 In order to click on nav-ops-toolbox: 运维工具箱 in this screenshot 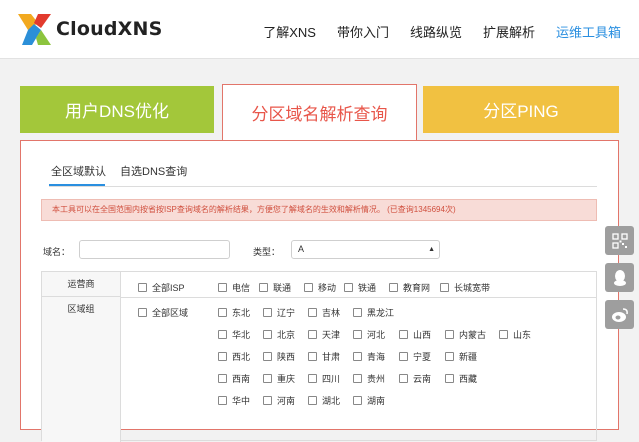, I will do `click(588, 31)`.